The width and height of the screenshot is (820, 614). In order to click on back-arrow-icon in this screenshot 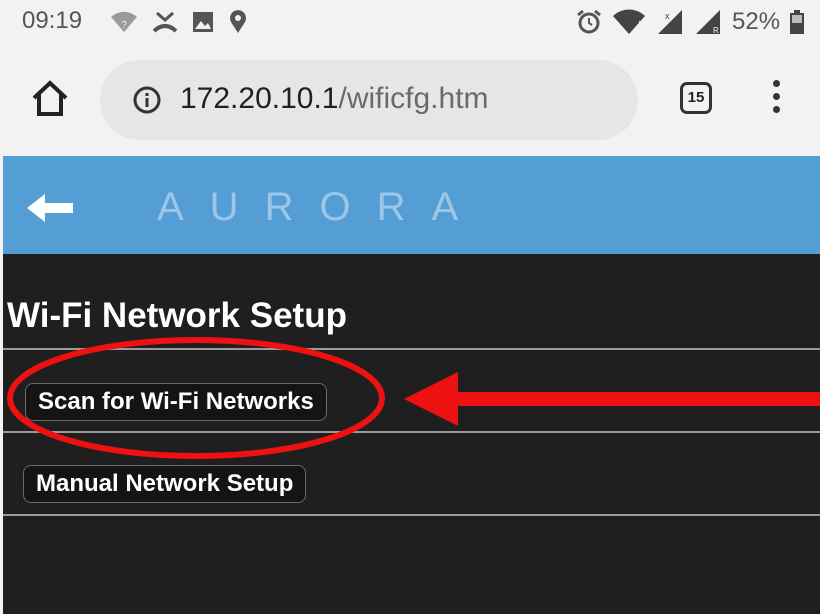, I will do `click(50, 208)`.